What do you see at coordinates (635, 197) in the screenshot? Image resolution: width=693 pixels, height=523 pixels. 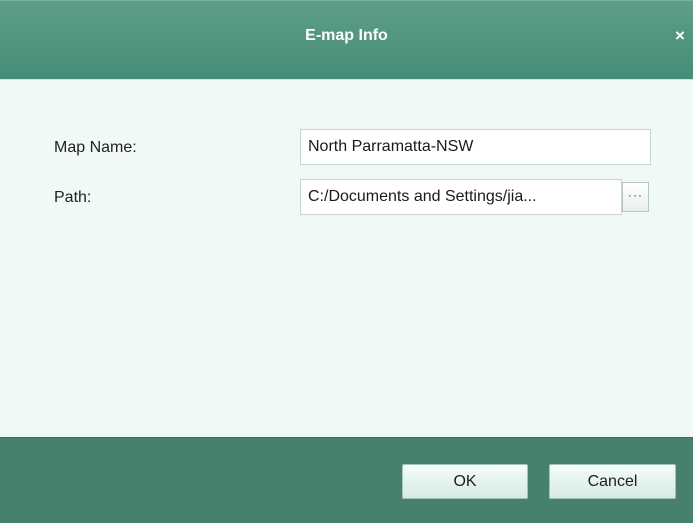 I see `browse-button: ···` at bounding box center [635, 197].